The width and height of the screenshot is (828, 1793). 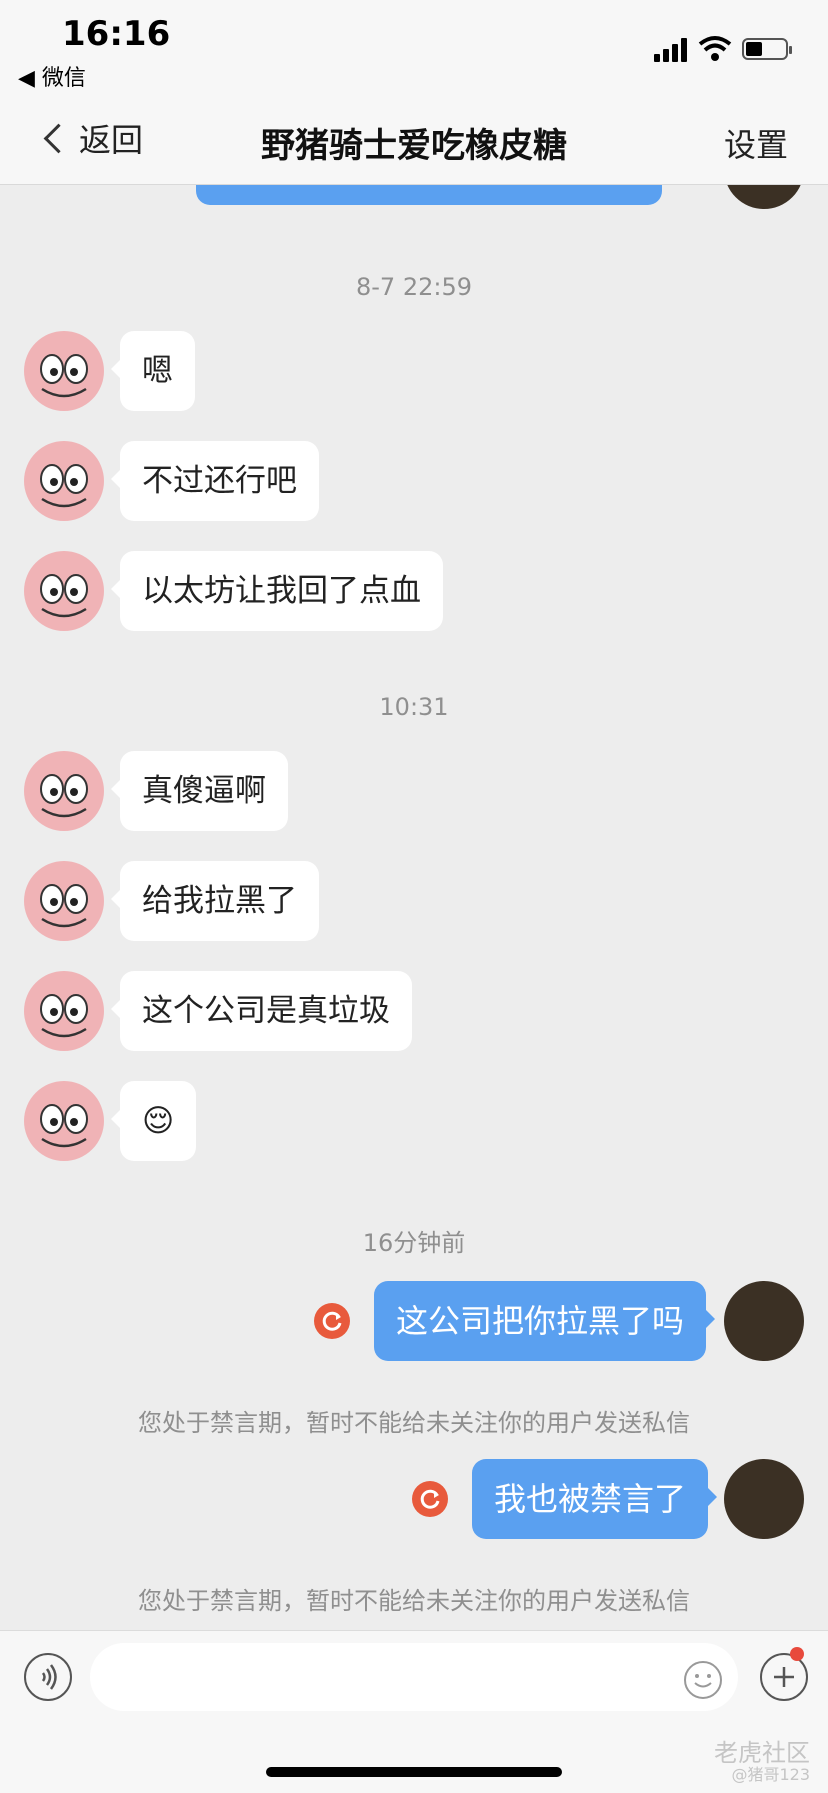 I want to click on incoming-message: 这个公司是真垃圾, so click(x=261, y=1011).